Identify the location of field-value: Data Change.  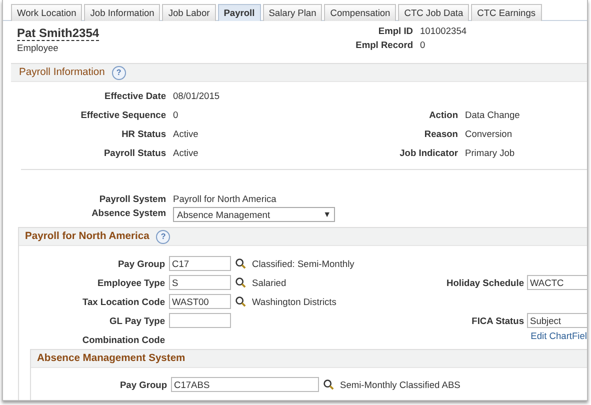
(492, 115).